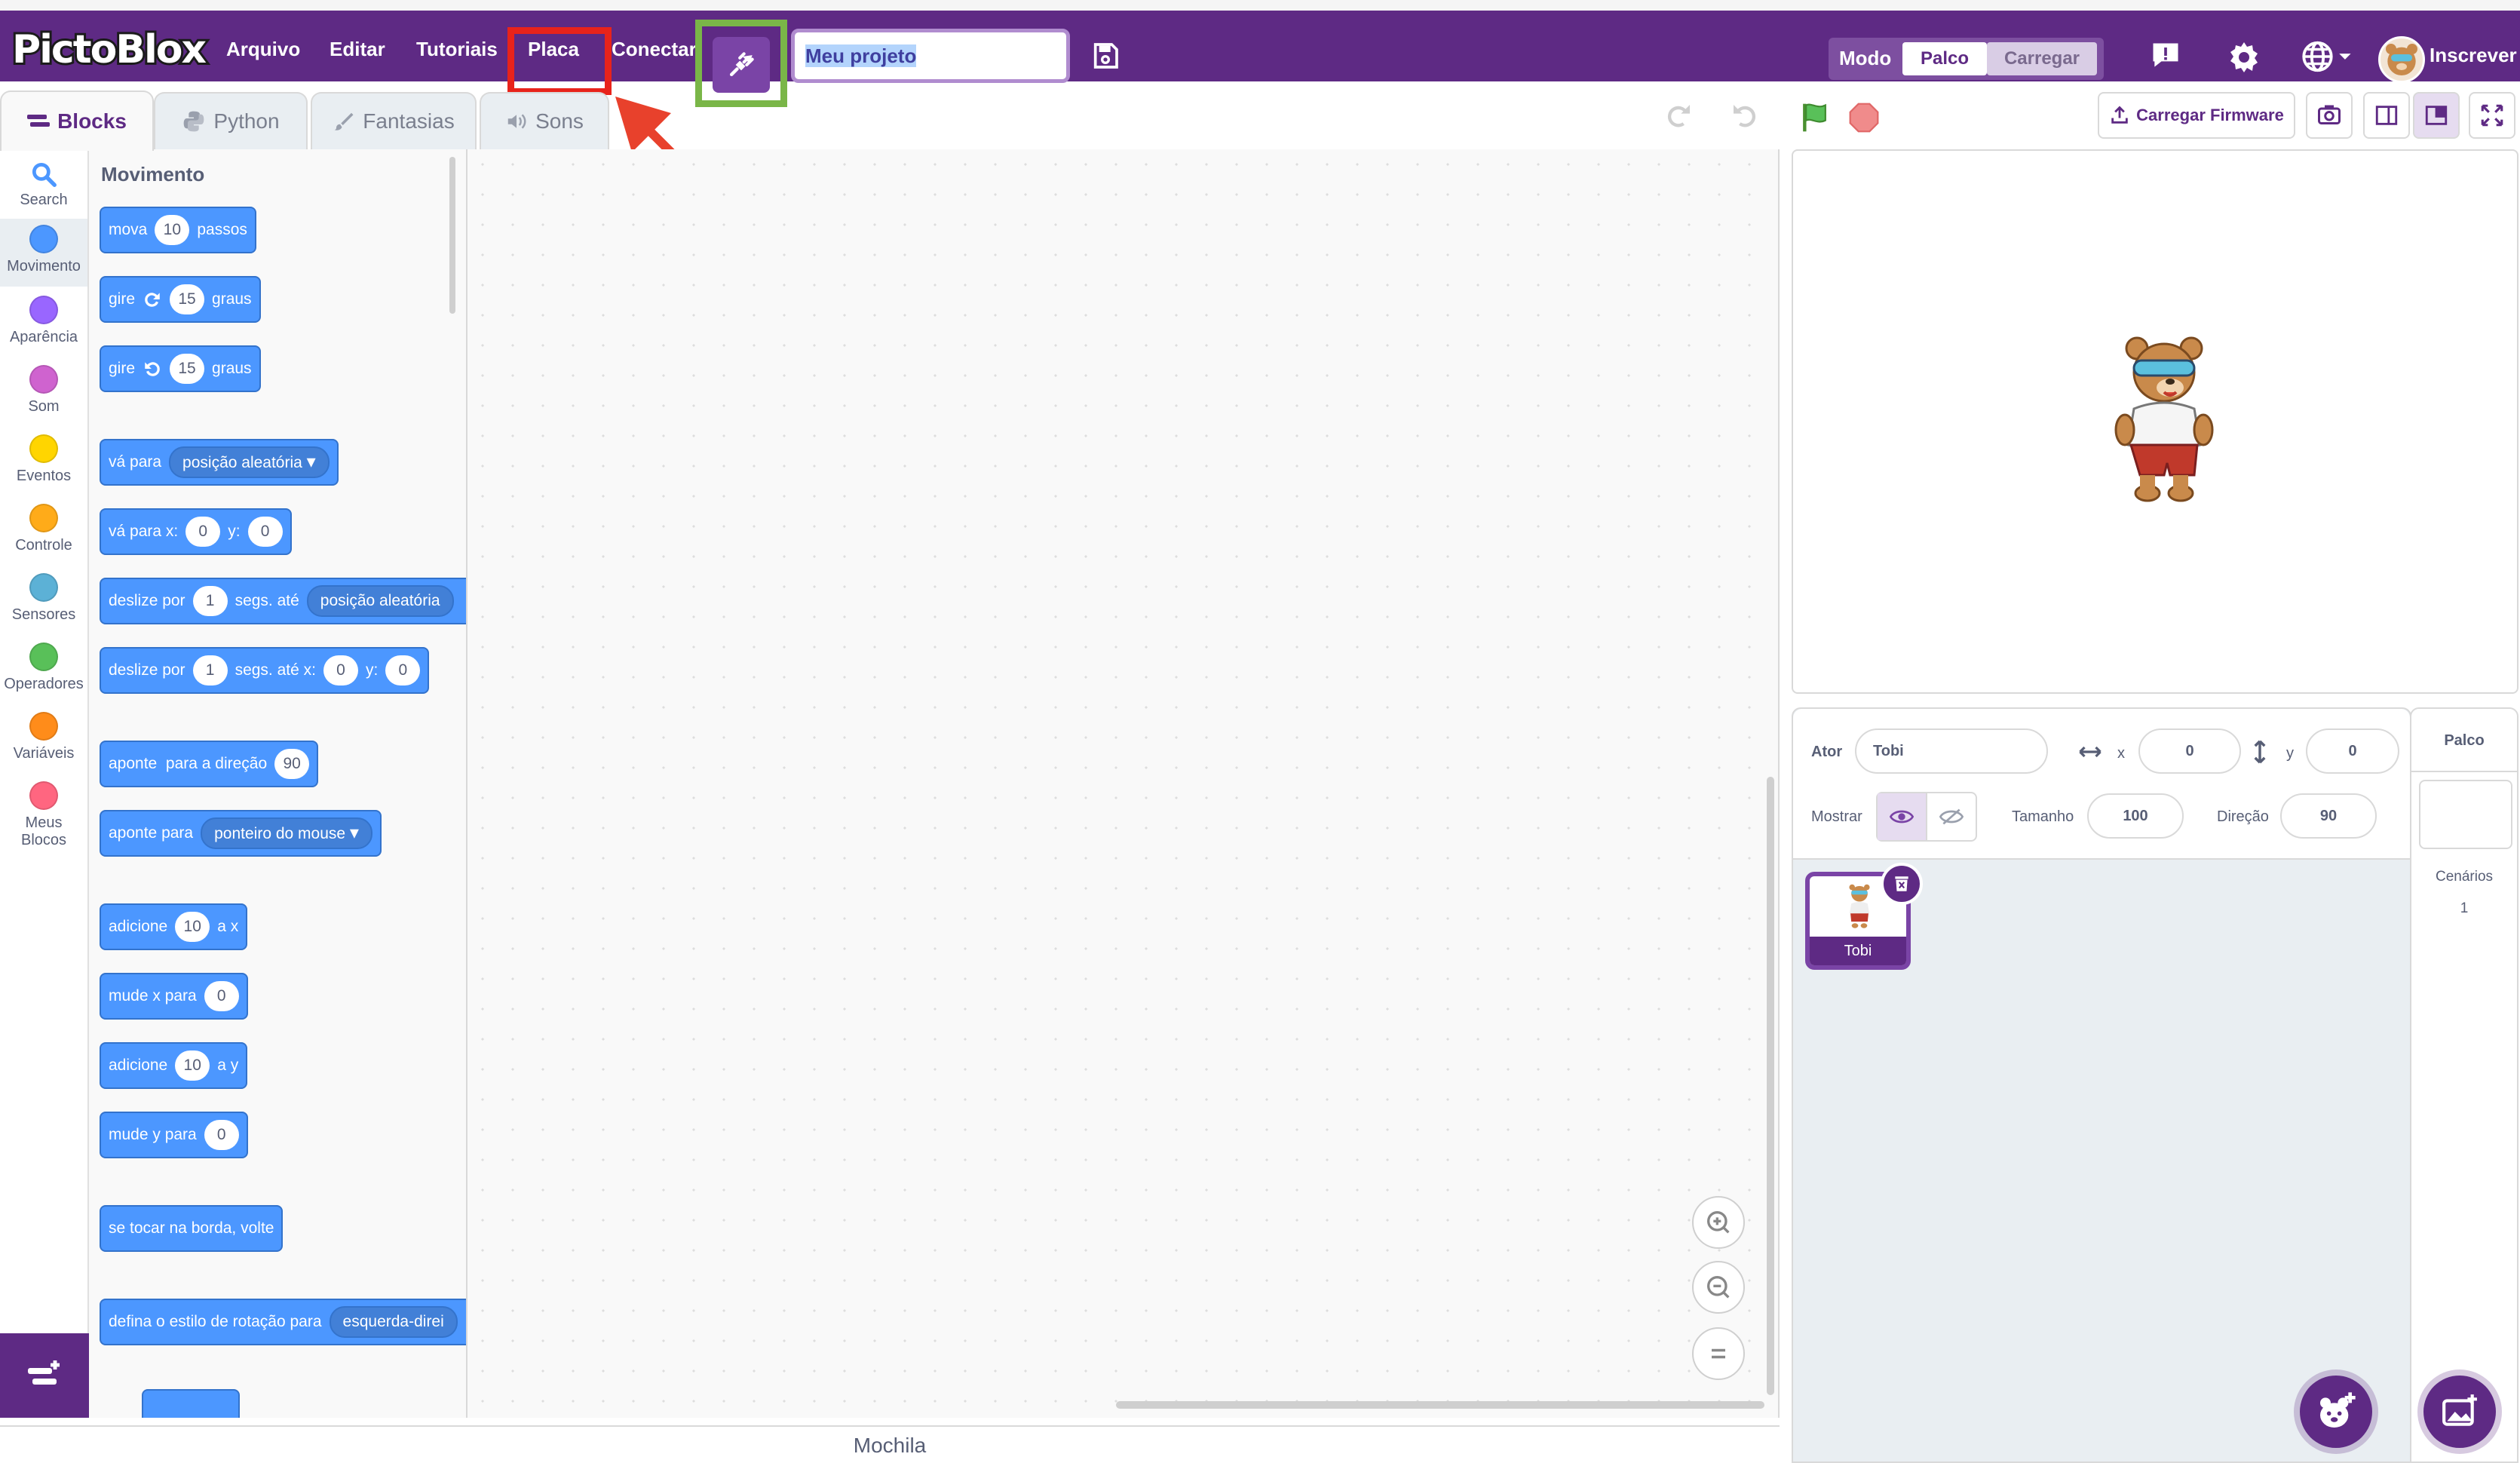  What do you see at coordinates (357, 49) in the screenshot?
I see `menu-edit: Editar` at bounding box center [357, 49].